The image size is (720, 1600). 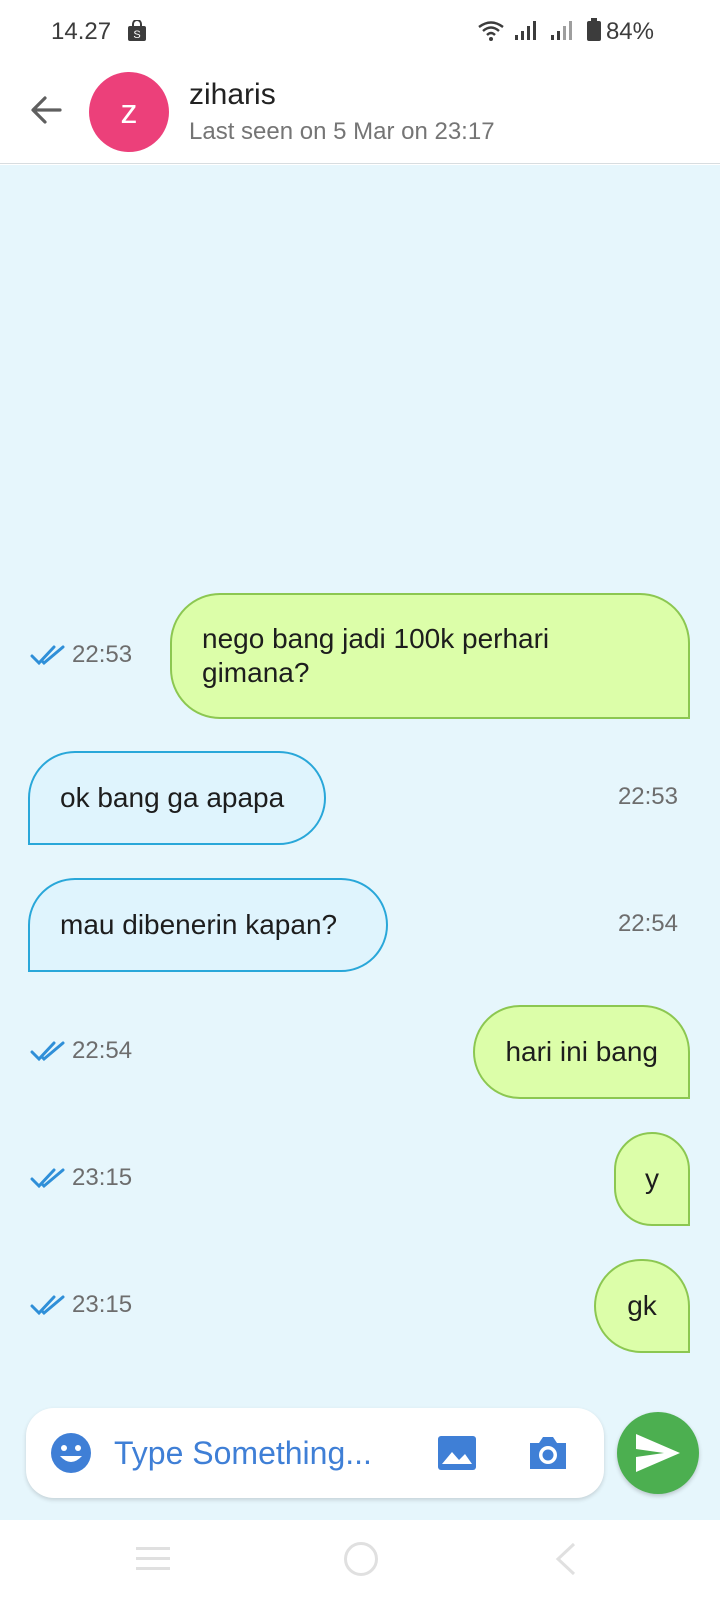 What do you see at coordinates (153, 1559) in the screenshot?
I see `recent-apps-icon` at bounding box center [153, 1559].